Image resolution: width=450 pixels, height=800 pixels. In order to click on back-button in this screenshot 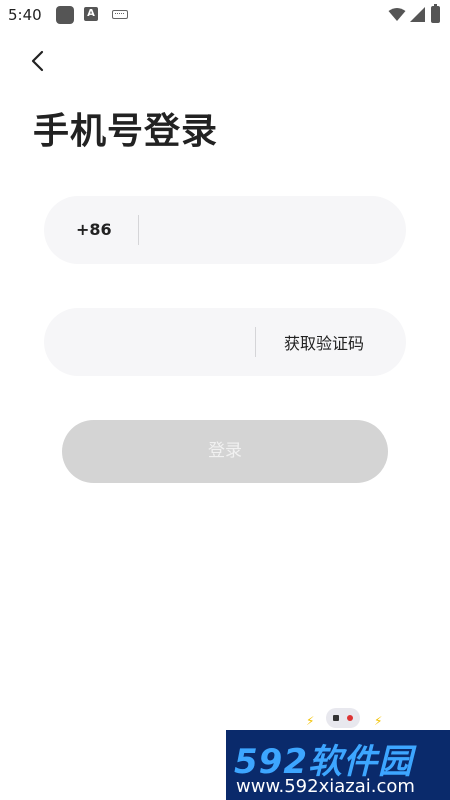, I will do `click(38, 61)`.